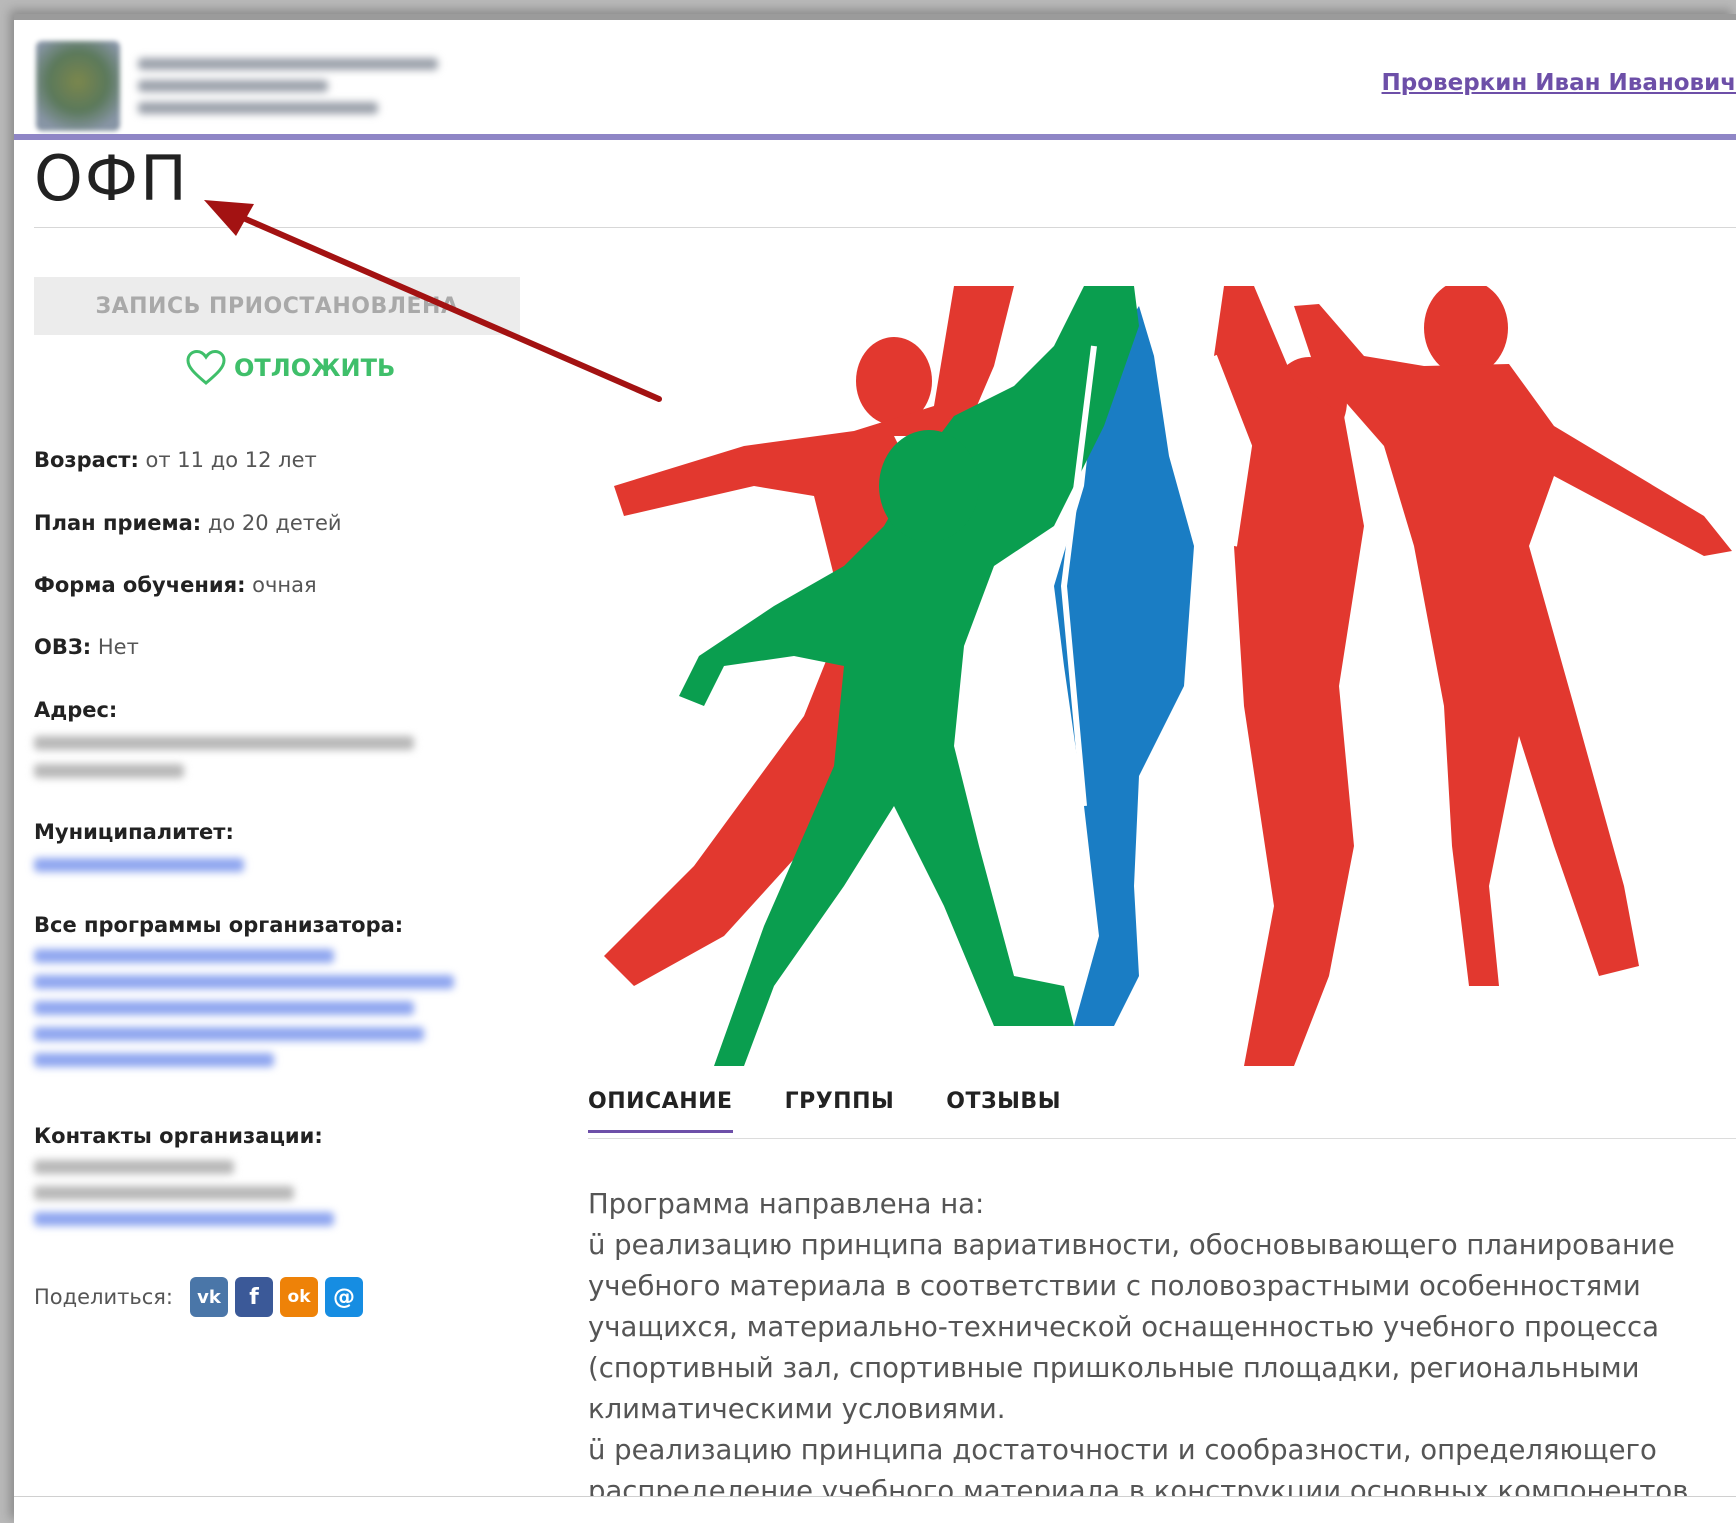 The width and height of the screenshot is (1736, 1523). What do you see at coordinates (288, 86) in the screenshot?
I see `organization-name-redacted` at bounding box center [288, 86].